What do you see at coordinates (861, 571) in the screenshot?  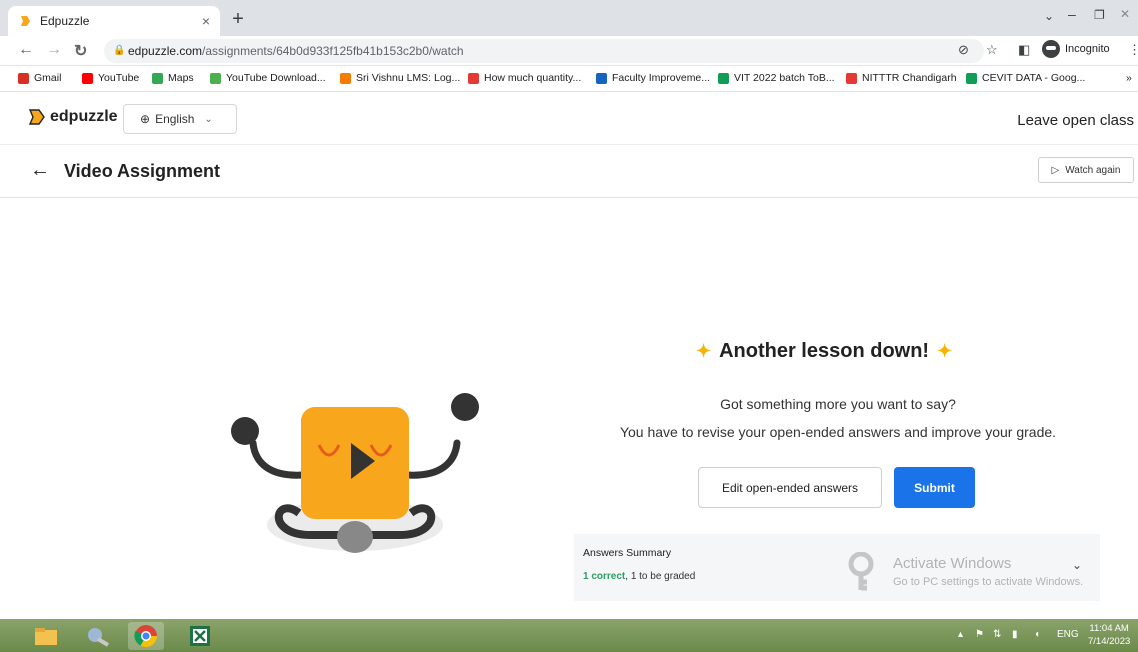 I see `key-icon` at bounding box center [861, 571].